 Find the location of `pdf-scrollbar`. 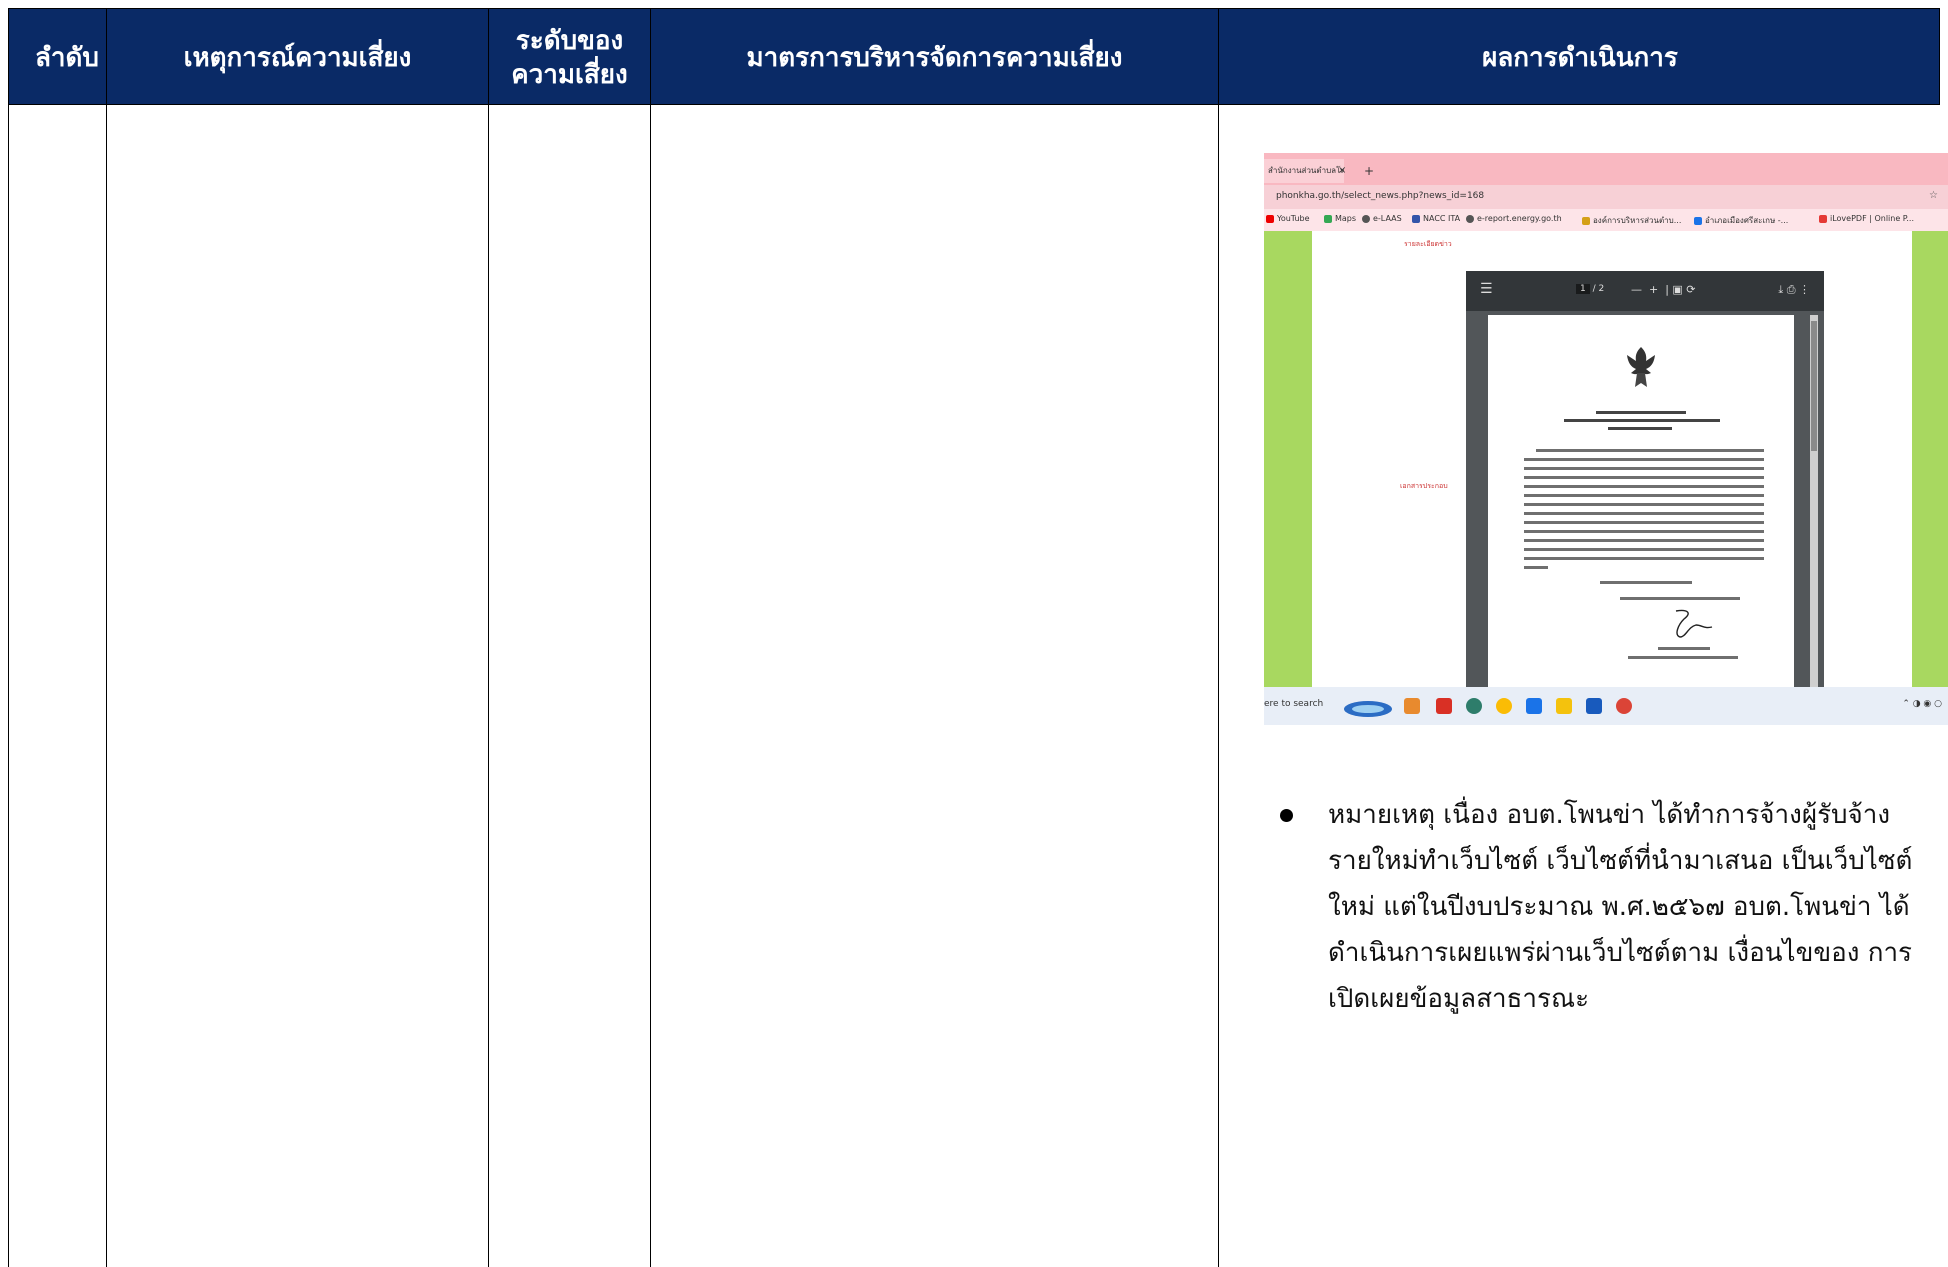

pdf-scrollbar is located at coordinates (1814, 503).